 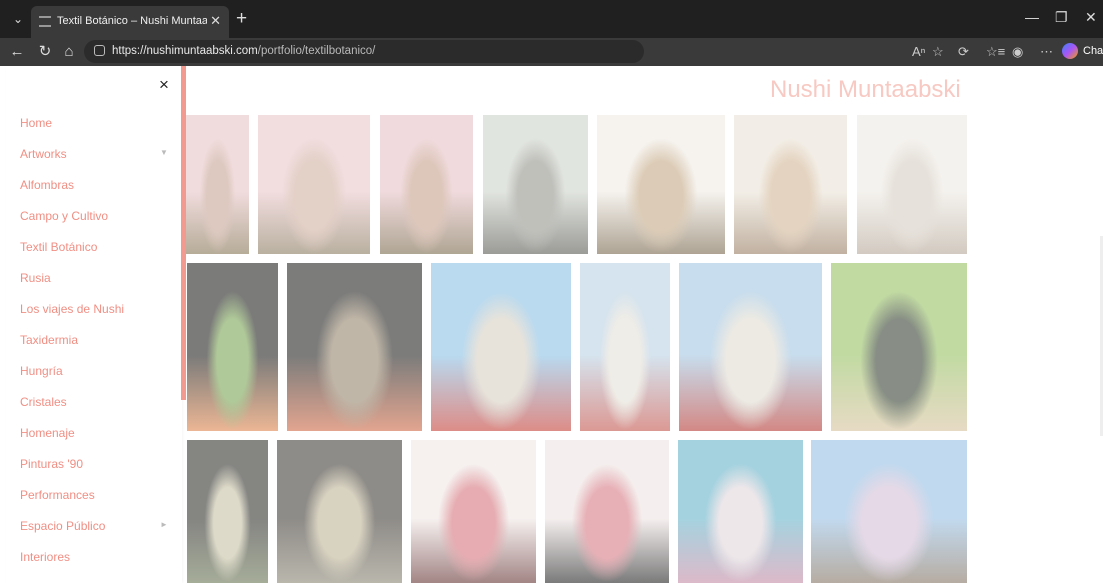 I want to click on photo-dark-print-detail, so click(x=227, y=511).